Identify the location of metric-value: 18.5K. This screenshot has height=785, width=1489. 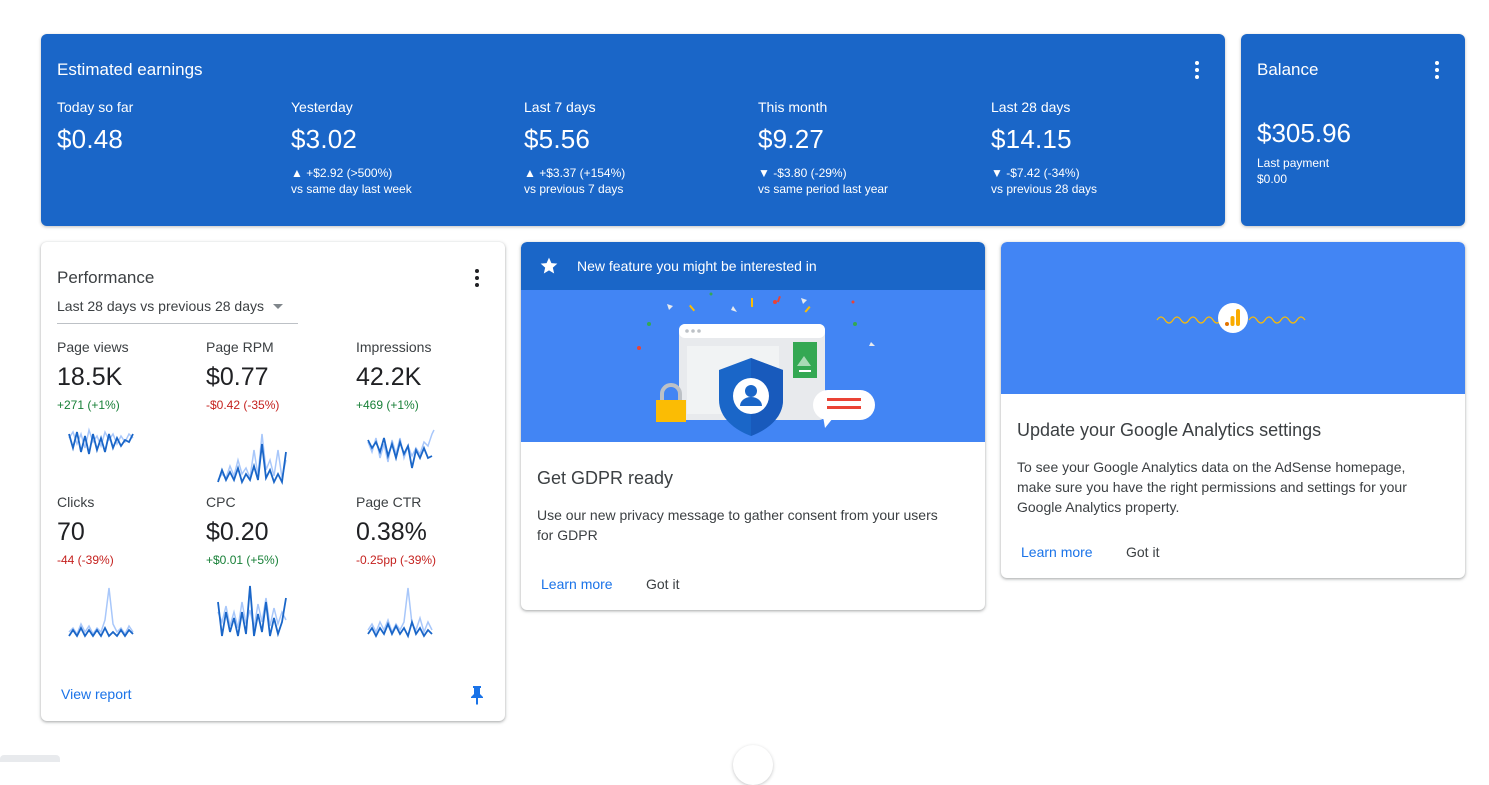
(90, 377).